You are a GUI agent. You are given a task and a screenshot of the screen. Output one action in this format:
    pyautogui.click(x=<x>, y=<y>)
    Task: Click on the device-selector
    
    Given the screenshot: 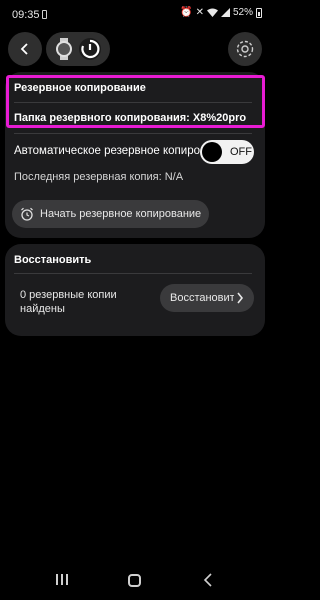 What is the action you would take?
    pyautogui.click(x=78, y=49)
    